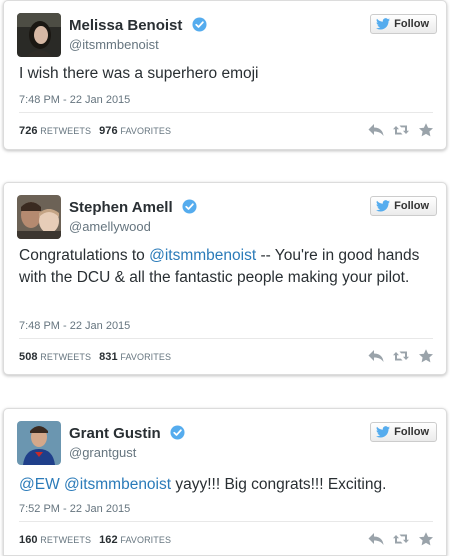 This screenshot has height=556, width=450. Describe the element at coordinates (135, 357) in the screenshot. I see `favorite-count: 831 FAVORITES` at that location.